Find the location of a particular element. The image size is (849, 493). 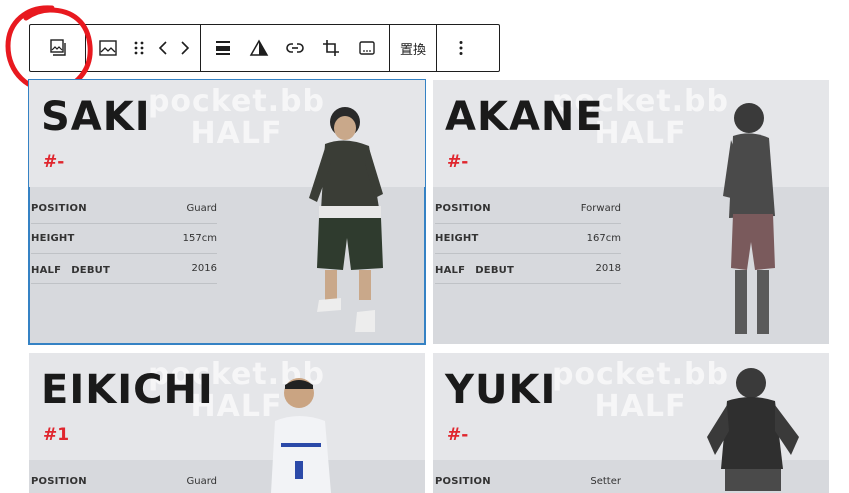

stat-row: POSITION Forward is located at coordinates (528, 209).